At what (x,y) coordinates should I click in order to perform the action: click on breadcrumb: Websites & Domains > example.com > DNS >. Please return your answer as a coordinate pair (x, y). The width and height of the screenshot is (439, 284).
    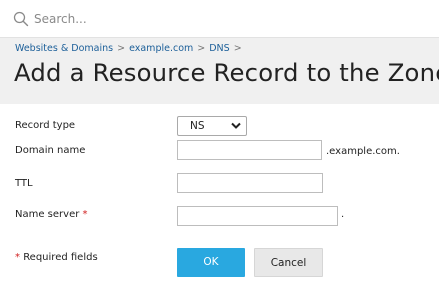
    Looking at the image, I should click on (130, 48).